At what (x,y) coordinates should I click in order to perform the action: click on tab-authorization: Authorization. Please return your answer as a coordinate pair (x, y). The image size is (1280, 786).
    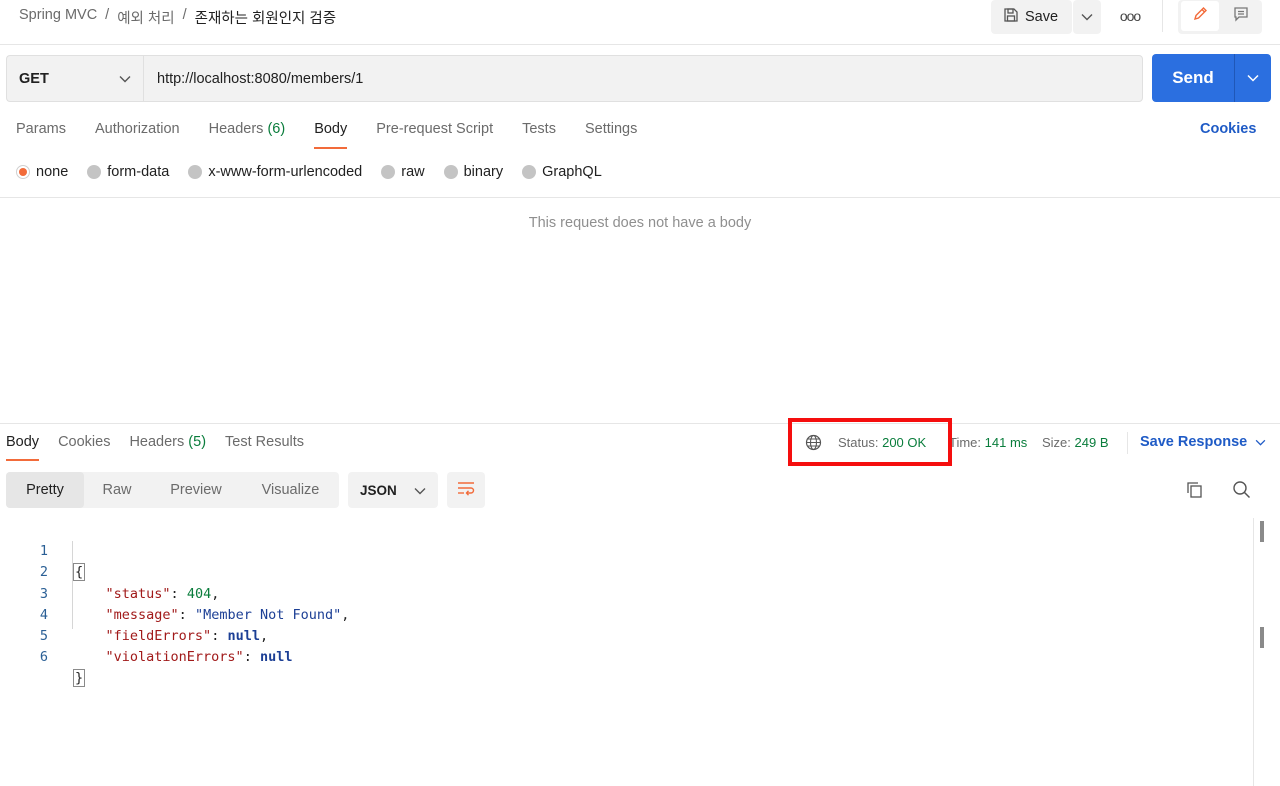
    Looking at the image, I should click on (137, 129).